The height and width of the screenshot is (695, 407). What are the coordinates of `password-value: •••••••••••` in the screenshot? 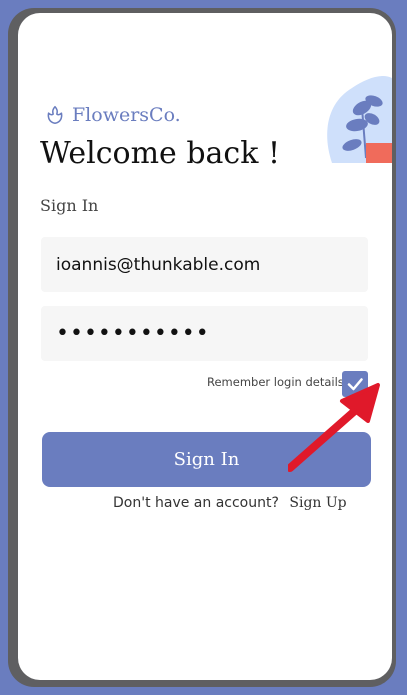 It's located at (133, 333).